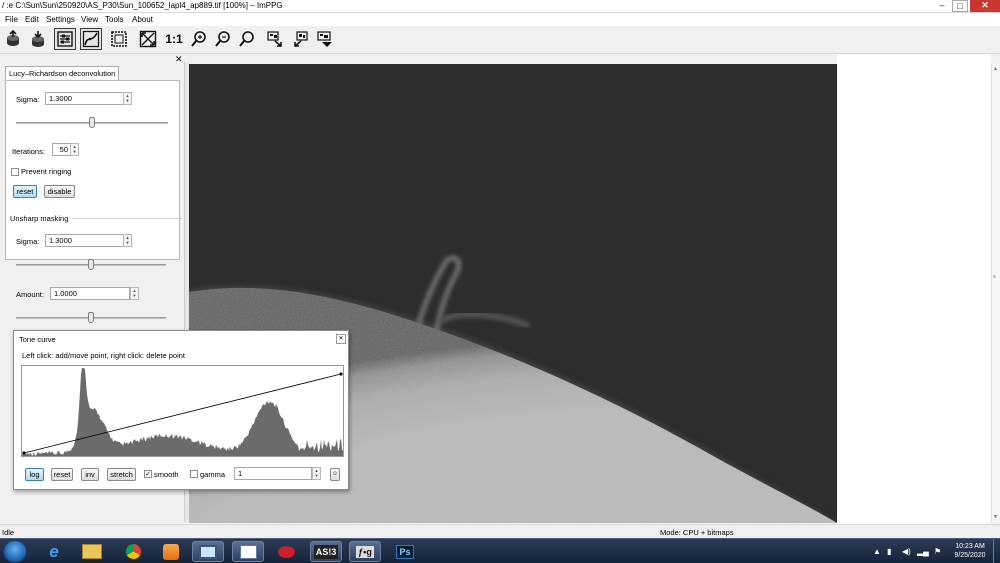 The width and height of the screenshot is (1000, 563). Describe the element at coordinates (148, 39) in the screenshot. I see `fit-image-icon` at that location.